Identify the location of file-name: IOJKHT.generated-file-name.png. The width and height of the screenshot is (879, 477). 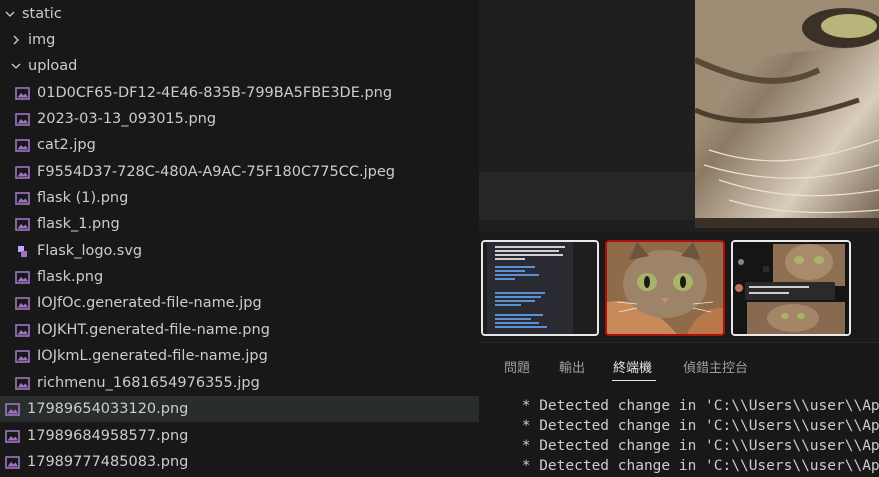
(153, 330).